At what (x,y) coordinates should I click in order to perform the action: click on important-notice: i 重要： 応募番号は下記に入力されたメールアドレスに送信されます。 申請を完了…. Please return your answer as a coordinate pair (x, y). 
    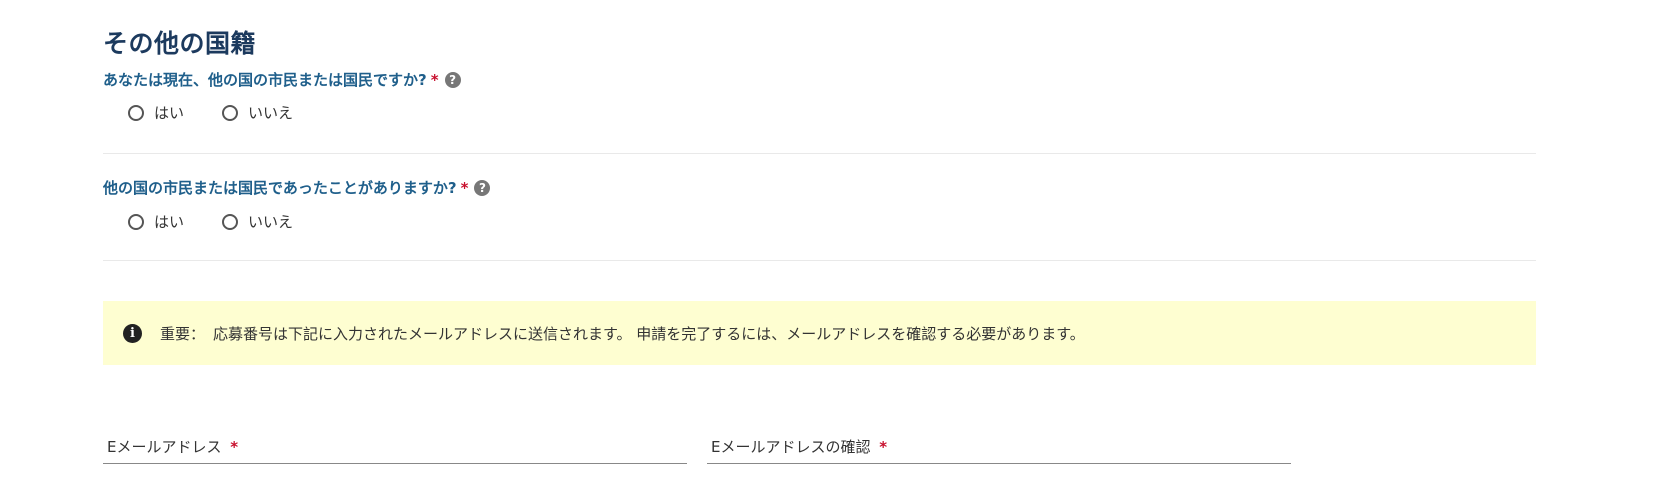
    Looking at the image, I should click on (819, 333).